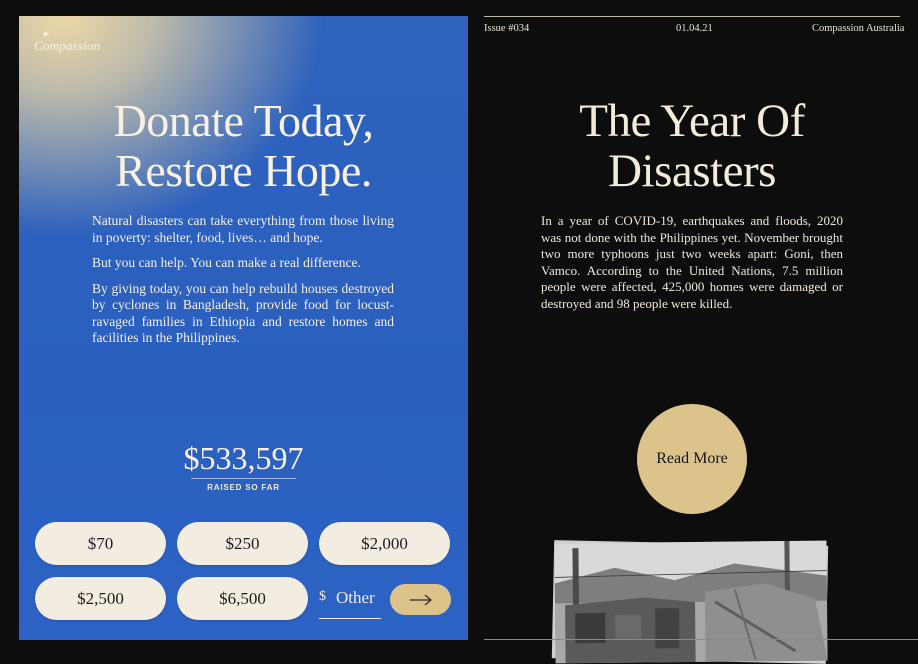 The width and height of the screenshot is (918, 664). I want to click on photo-image, so click(691, 602).